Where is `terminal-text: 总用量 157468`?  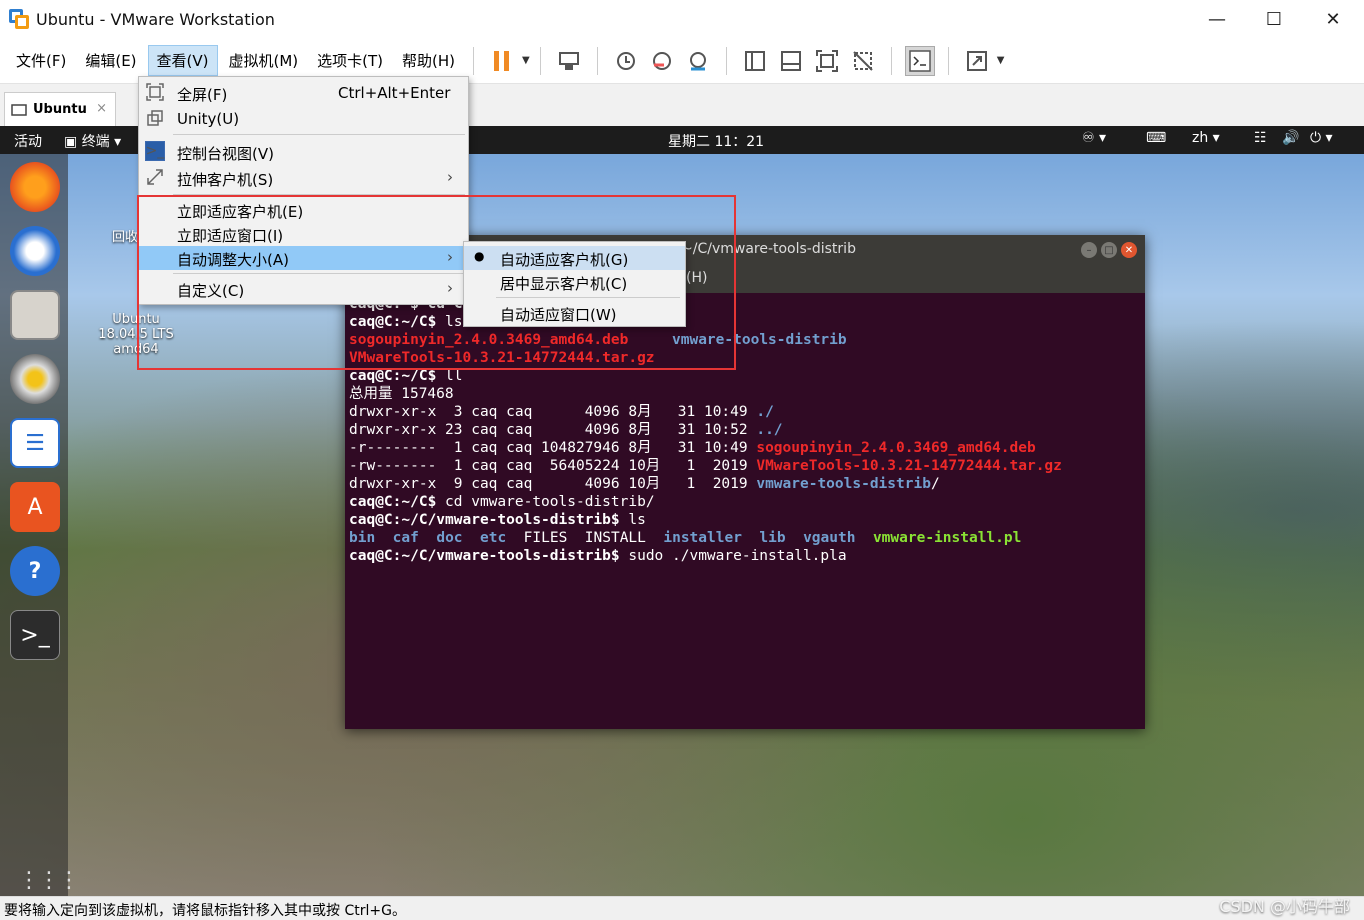
terminal-text: 总用量 157468 is located at coordinates (401, 394).